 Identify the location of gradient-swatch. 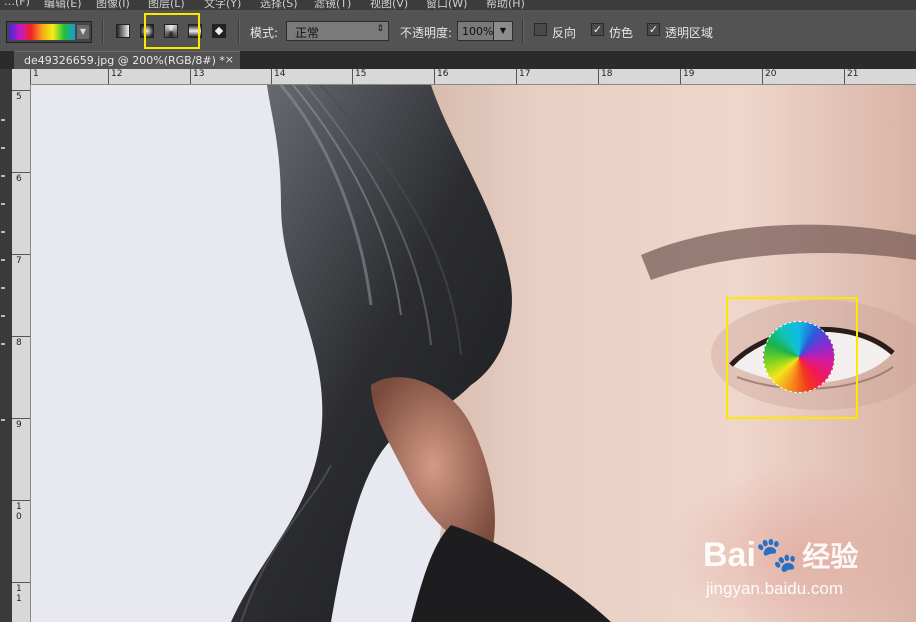
(42, 32).